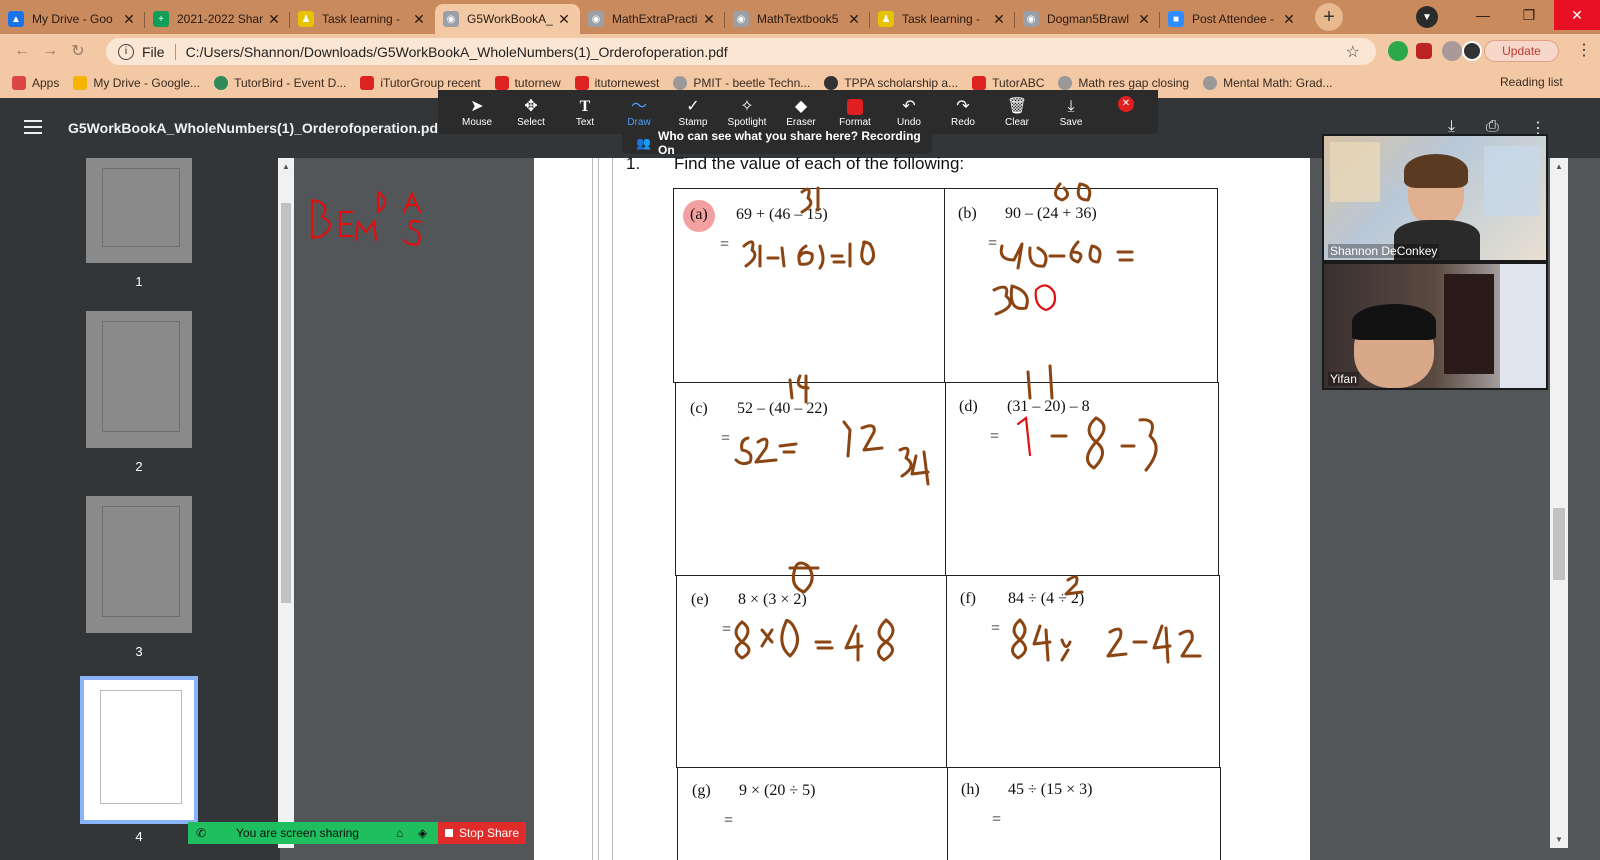 This screenshot has width=1600, height=860. Describe the element at coordinates (420, 83) in the screenshot. I see `bookmark-item: iTutorGroup recent` at that location.